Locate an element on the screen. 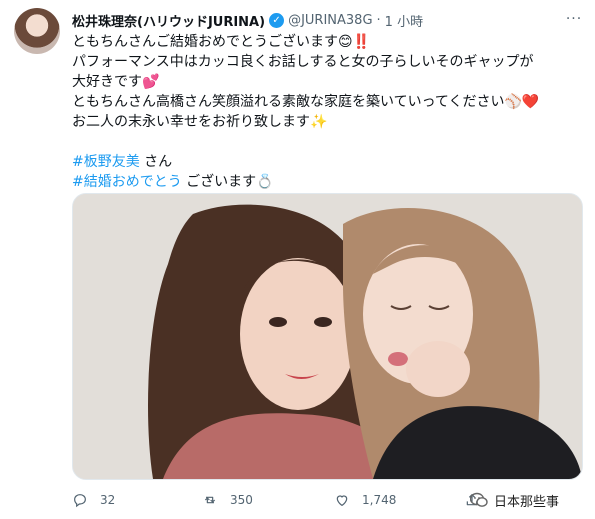 The image size is (595, 519). wechat-logo-icon is located at coordinates (478, 500).